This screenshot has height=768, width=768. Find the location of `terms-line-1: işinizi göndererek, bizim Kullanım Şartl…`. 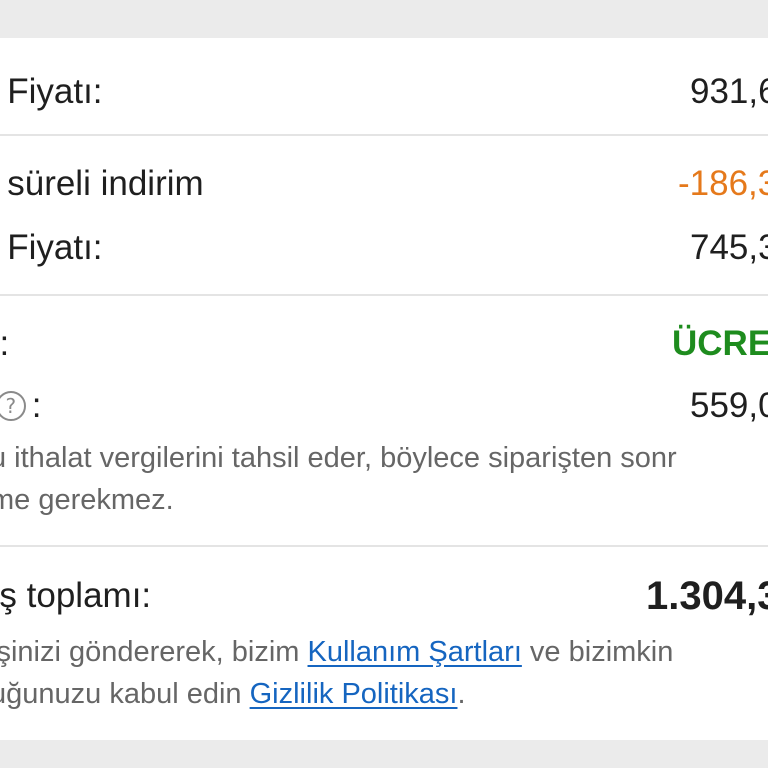

terms-line-1: işinizi göndererek, bizim Kullanım Şartl… is located at coordinates (336, 652).